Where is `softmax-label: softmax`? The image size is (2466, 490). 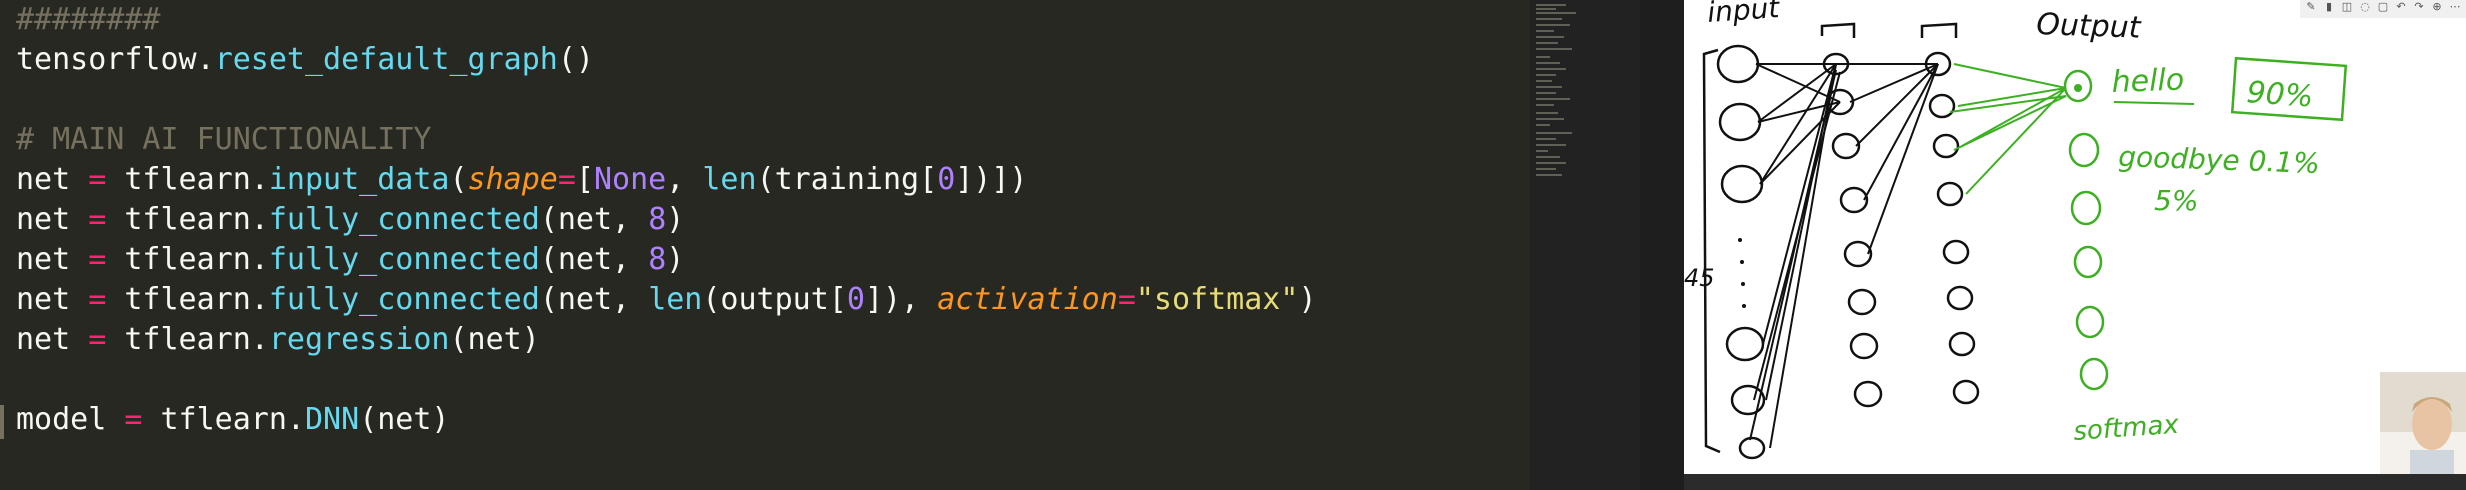 softmax-label: softmax is located at coordinates (2126, 428).